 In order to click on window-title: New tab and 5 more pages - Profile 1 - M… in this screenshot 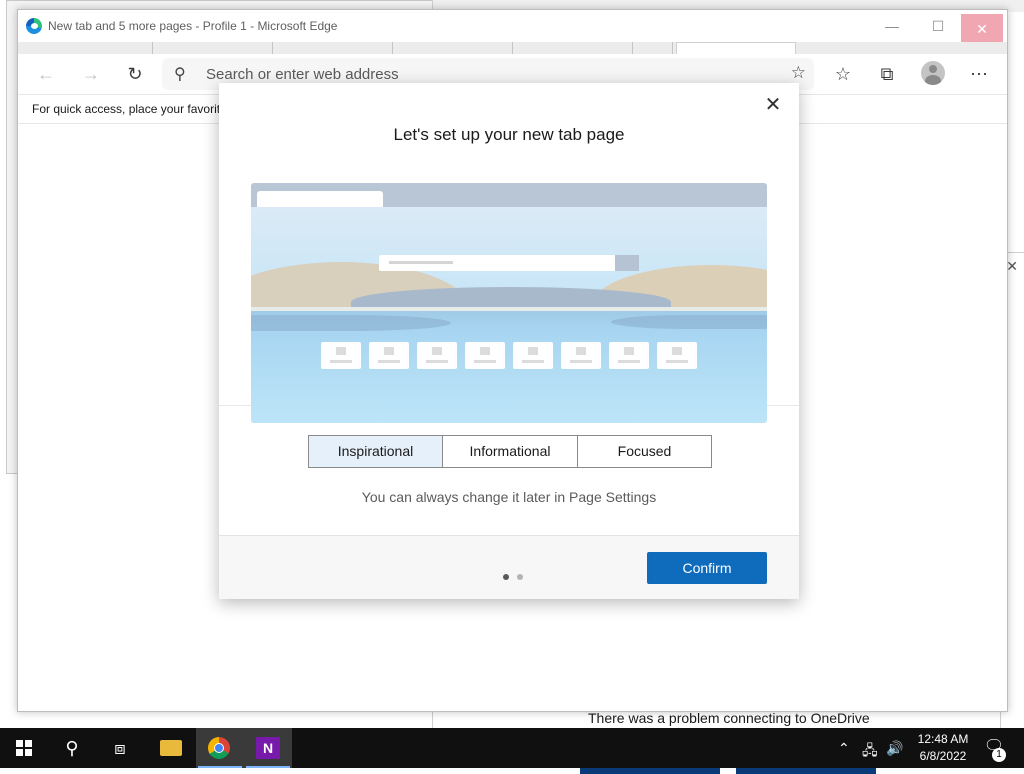, I will do `click(193, 26)`.